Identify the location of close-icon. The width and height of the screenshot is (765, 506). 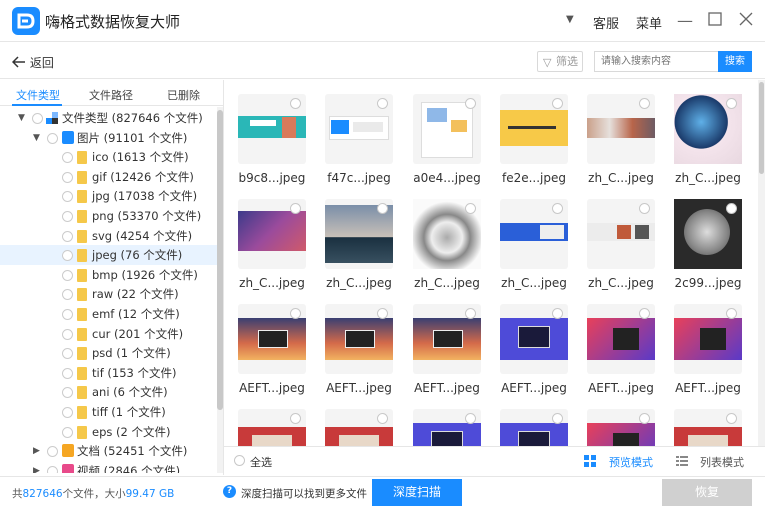
(746, 21).